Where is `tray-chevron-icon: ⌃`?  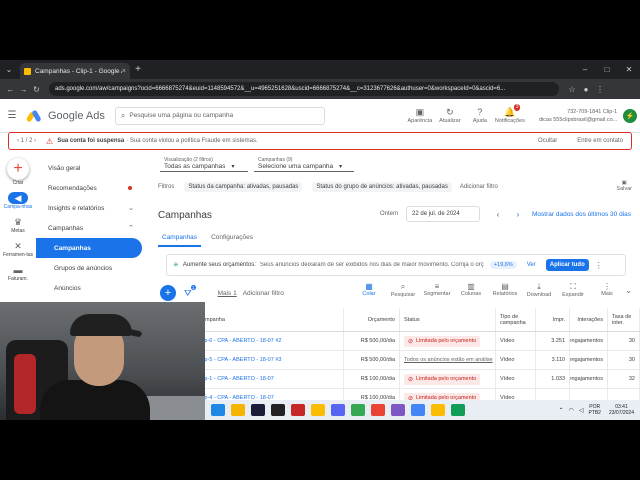 tray-chevron-icon: ⌃ is located at coordinates (561, 410).